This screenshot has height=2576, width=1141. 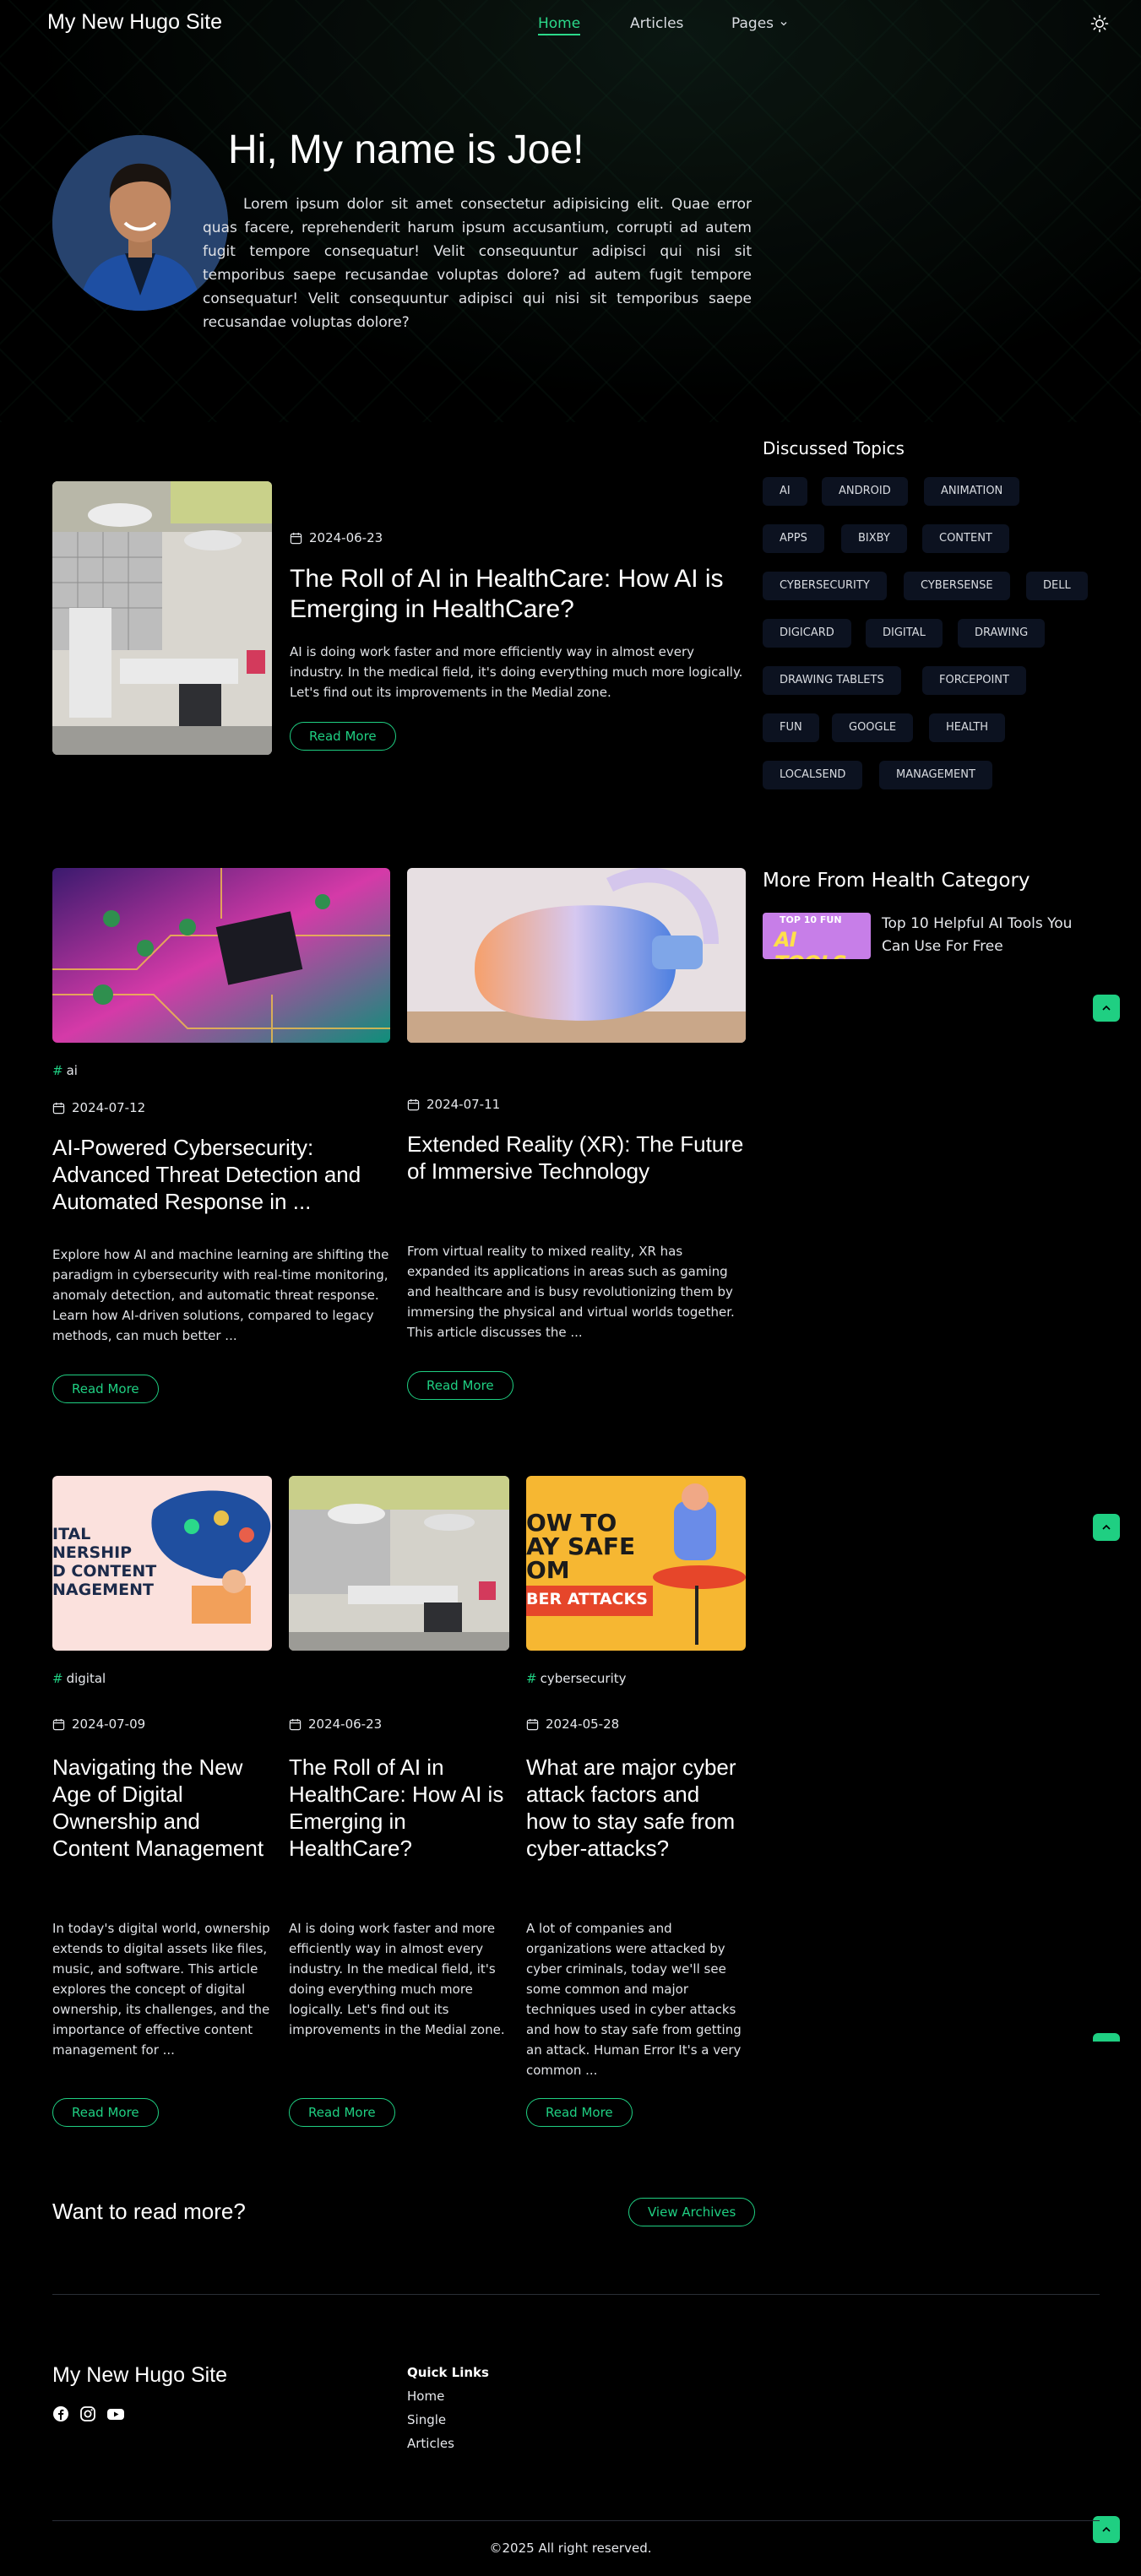 I want to click on topic-tag: DIGITAL, so click(x=904, y=634).